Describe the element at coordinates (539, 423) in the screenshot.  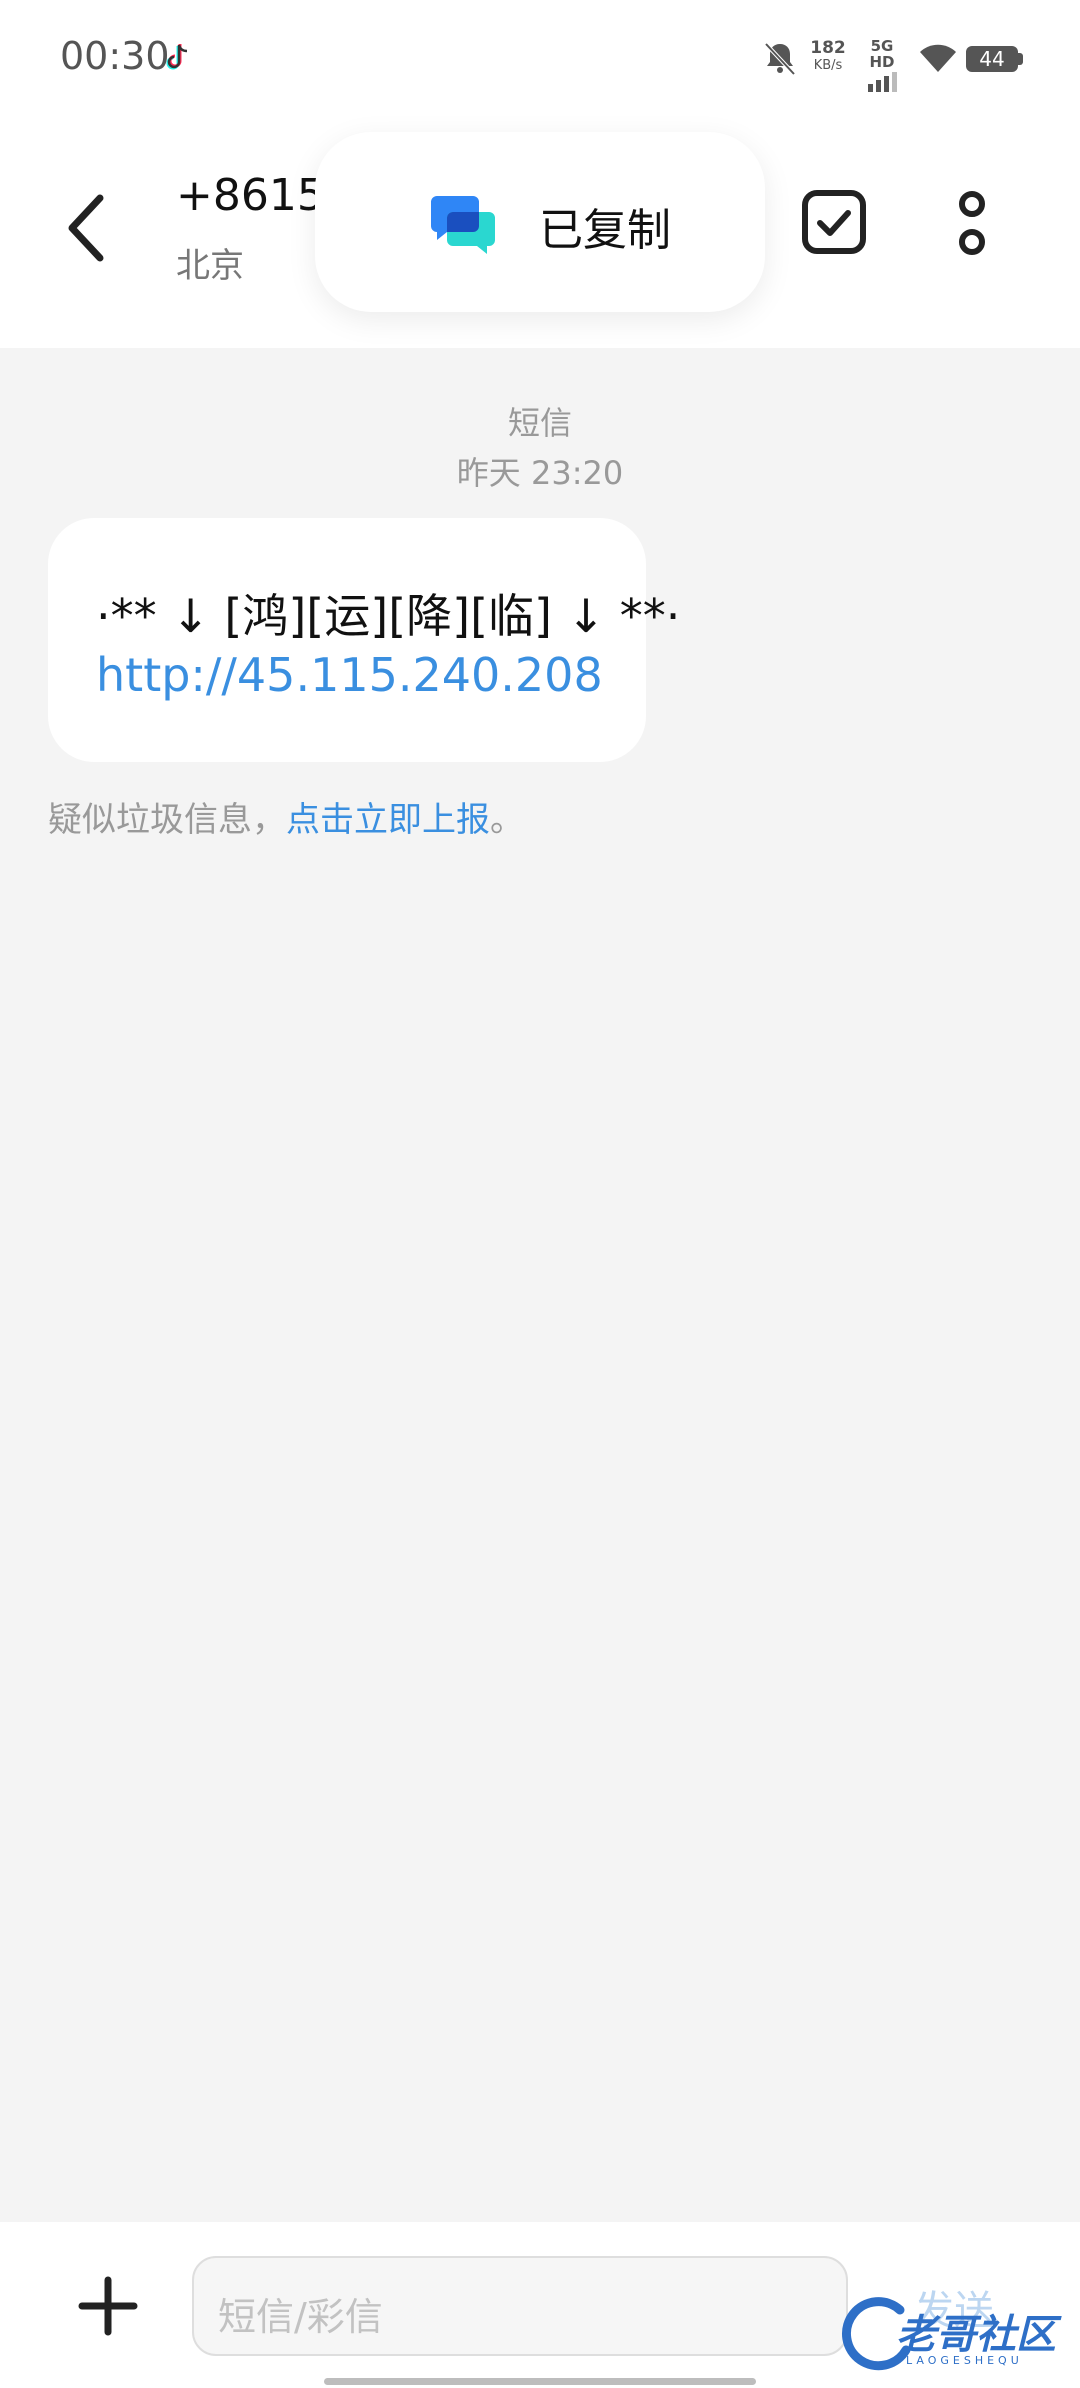
I see `message-type-label: 短信` at that location.